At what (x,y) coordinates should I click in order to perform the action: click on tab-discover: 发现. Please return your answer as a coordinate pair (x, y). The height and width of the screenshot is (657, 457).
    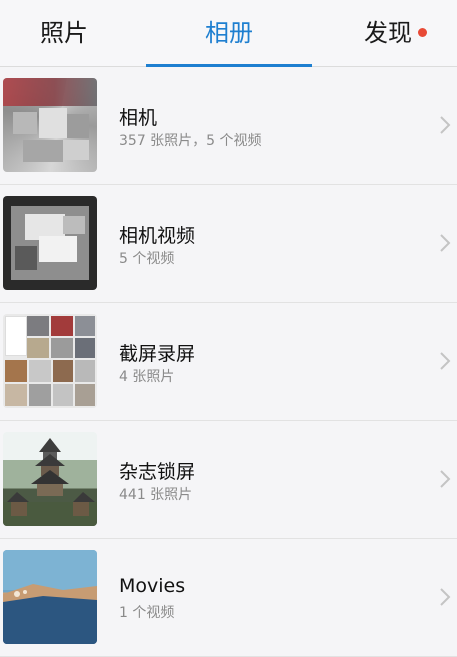
    Looking at the image, I should click on (398, 33).